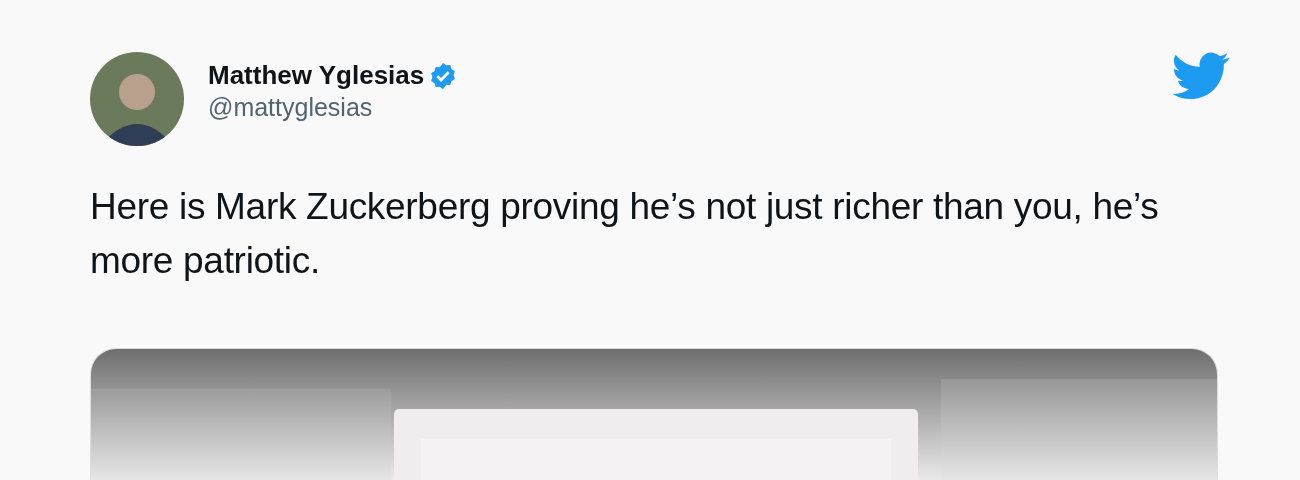  What do you see at coordinates (316, 76) in the screenshot?
I see `author-name: Matthew Yglesias` at bounding box center [316, 76].